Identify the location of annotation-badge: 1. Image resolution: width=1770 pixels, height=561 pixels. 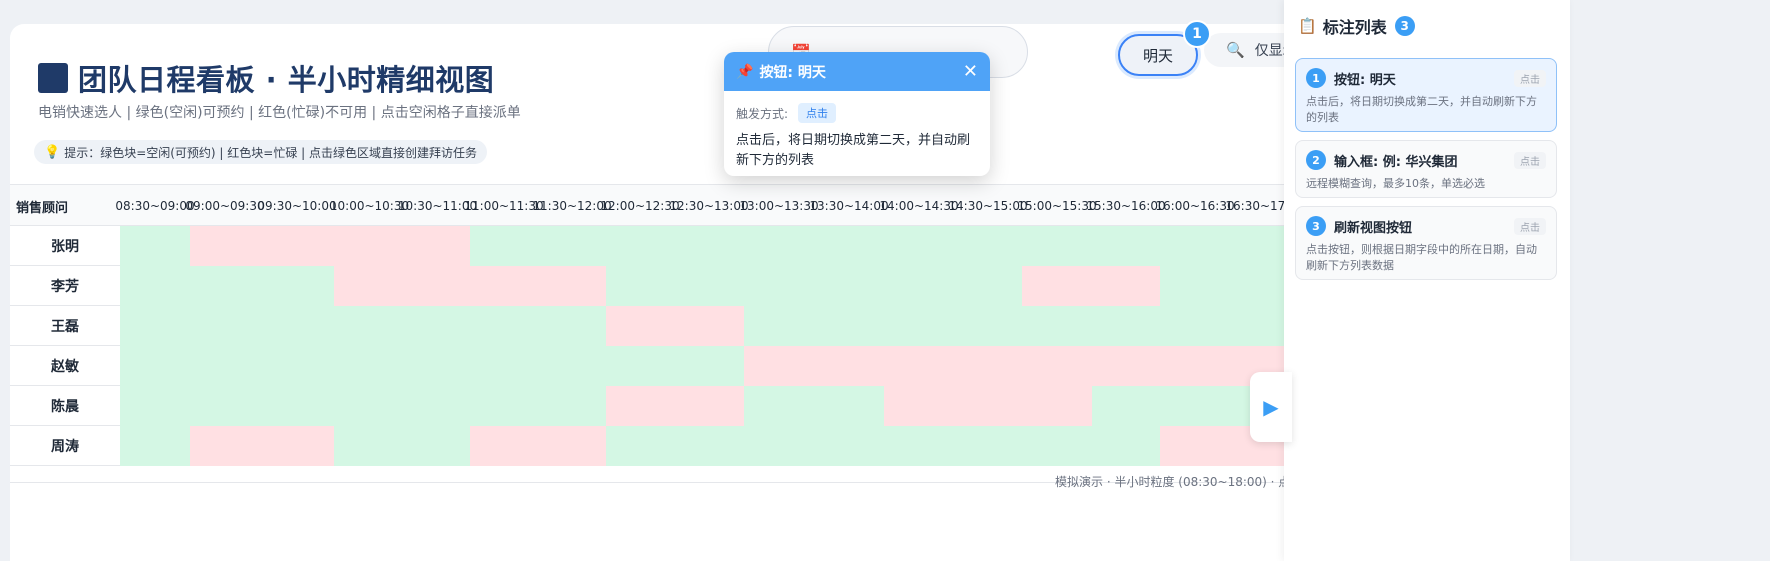
(1197, 34).